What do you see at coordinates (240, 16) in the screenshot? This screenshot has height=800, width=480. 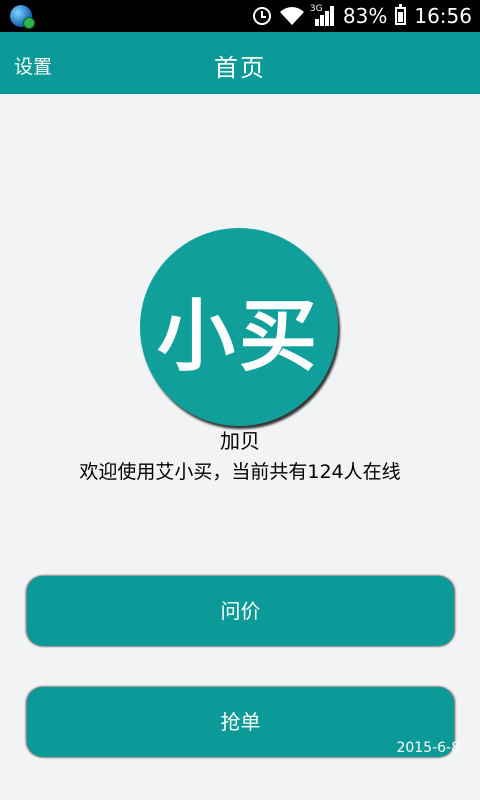 I see `status-bar: 3G 83% 16:56` at bounding box center [240, 16].